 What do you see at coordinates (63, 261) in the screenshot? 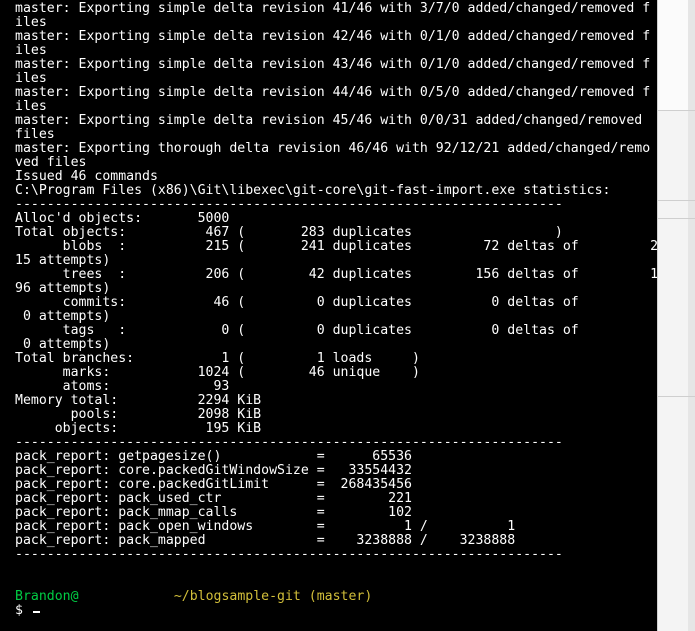
I see `output-line: 15 attempts)` at bounding box center [63, 261].